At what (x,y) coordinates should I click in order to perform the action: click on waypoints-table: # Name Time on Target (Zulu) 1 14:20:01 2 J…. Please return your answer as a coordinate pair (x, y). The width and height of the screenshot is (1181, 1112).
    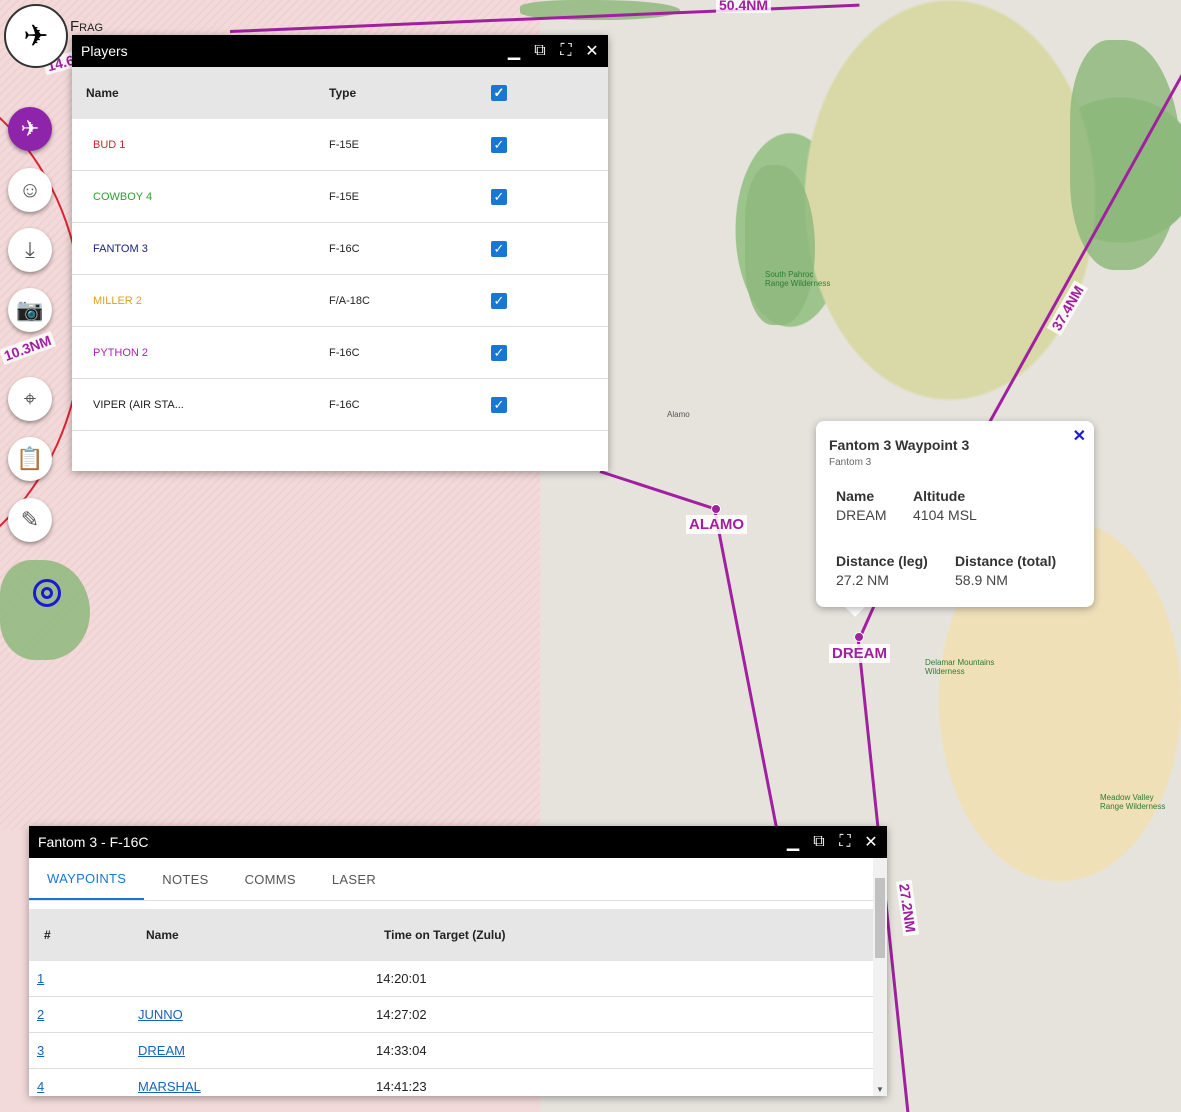
    Looking at the image, I should click on (451, 1002).